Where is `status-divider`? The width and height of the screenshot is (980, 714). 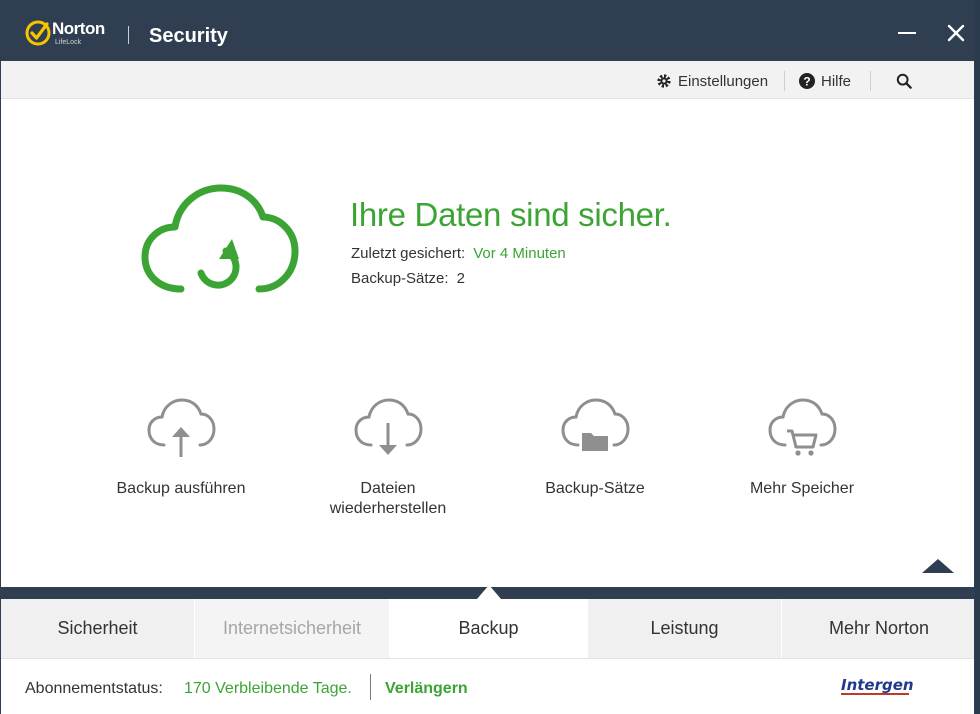 status-divider is located at coordinates (370, 687).